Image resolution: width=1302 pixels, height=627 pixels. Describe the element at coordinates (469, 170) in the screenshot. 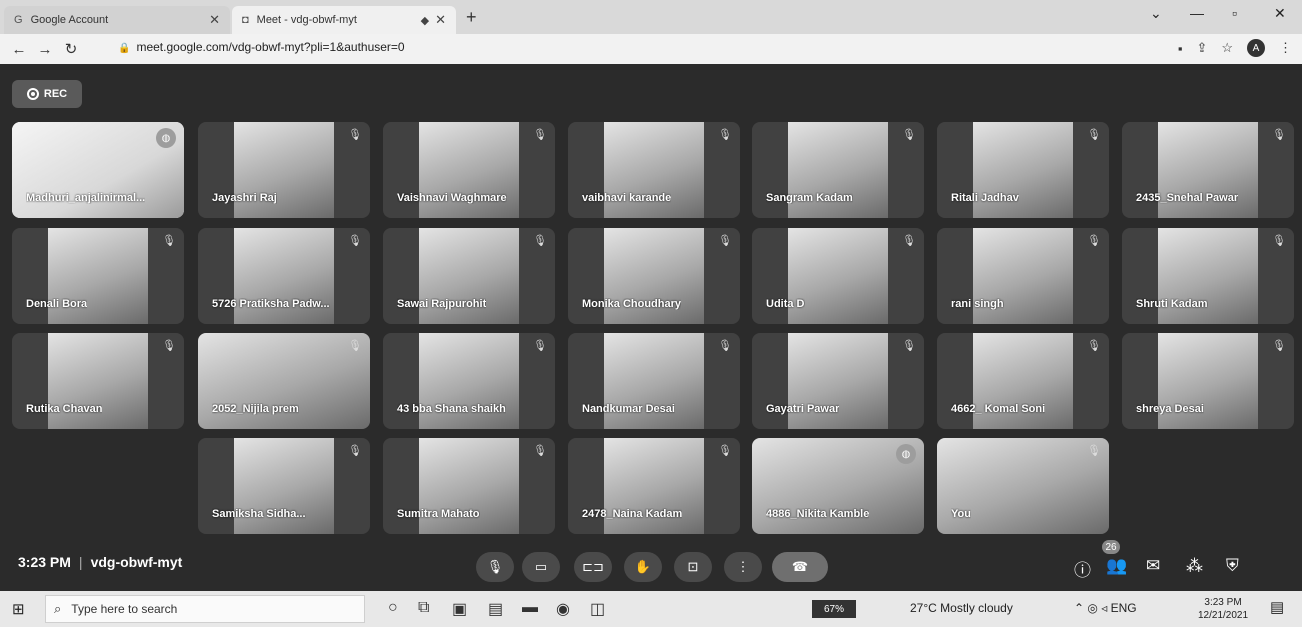

I see `participant-tile: 🎙 Vaishnavi Waghmare` at that location.